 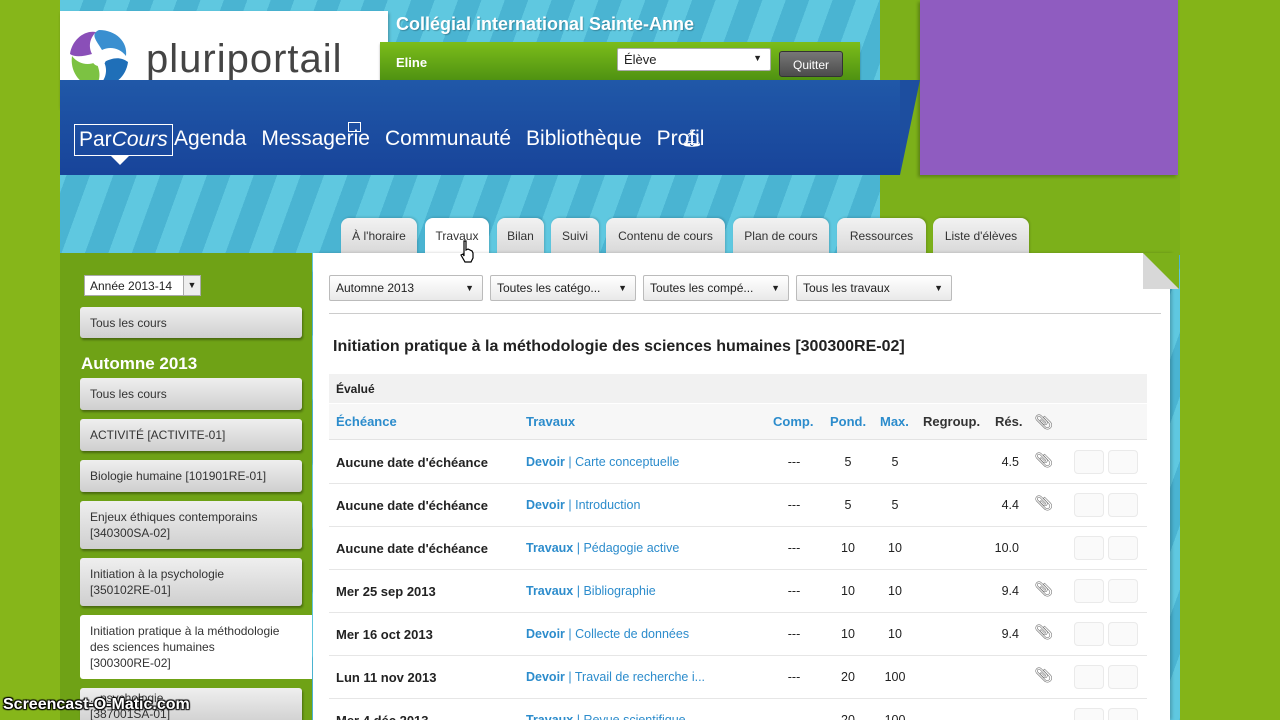 What do you see at coordinates (366, 421) in the screenshot?
I see `col-echeance: Échéance` at bounding box center [366, 421].